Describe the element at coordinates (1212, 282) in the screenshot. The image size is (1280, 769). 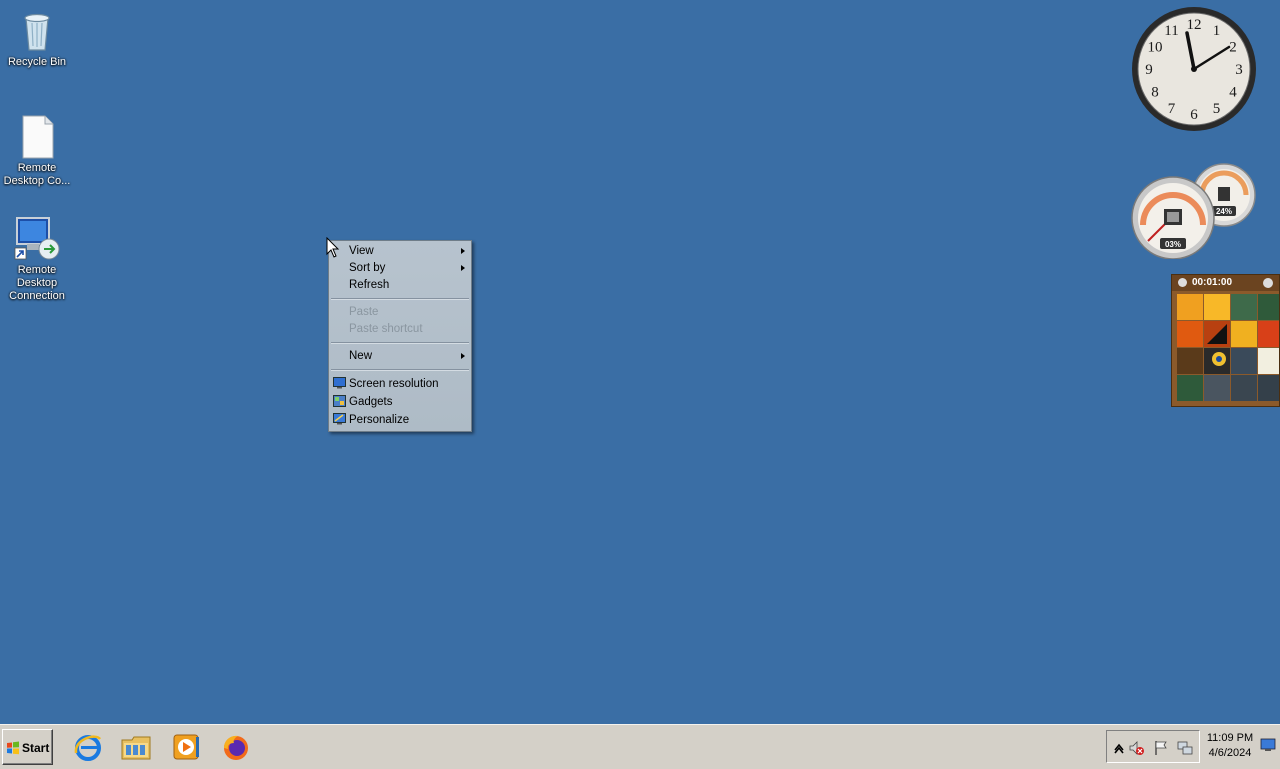
I see `puzzle-timer: 00:01:00` at that location.